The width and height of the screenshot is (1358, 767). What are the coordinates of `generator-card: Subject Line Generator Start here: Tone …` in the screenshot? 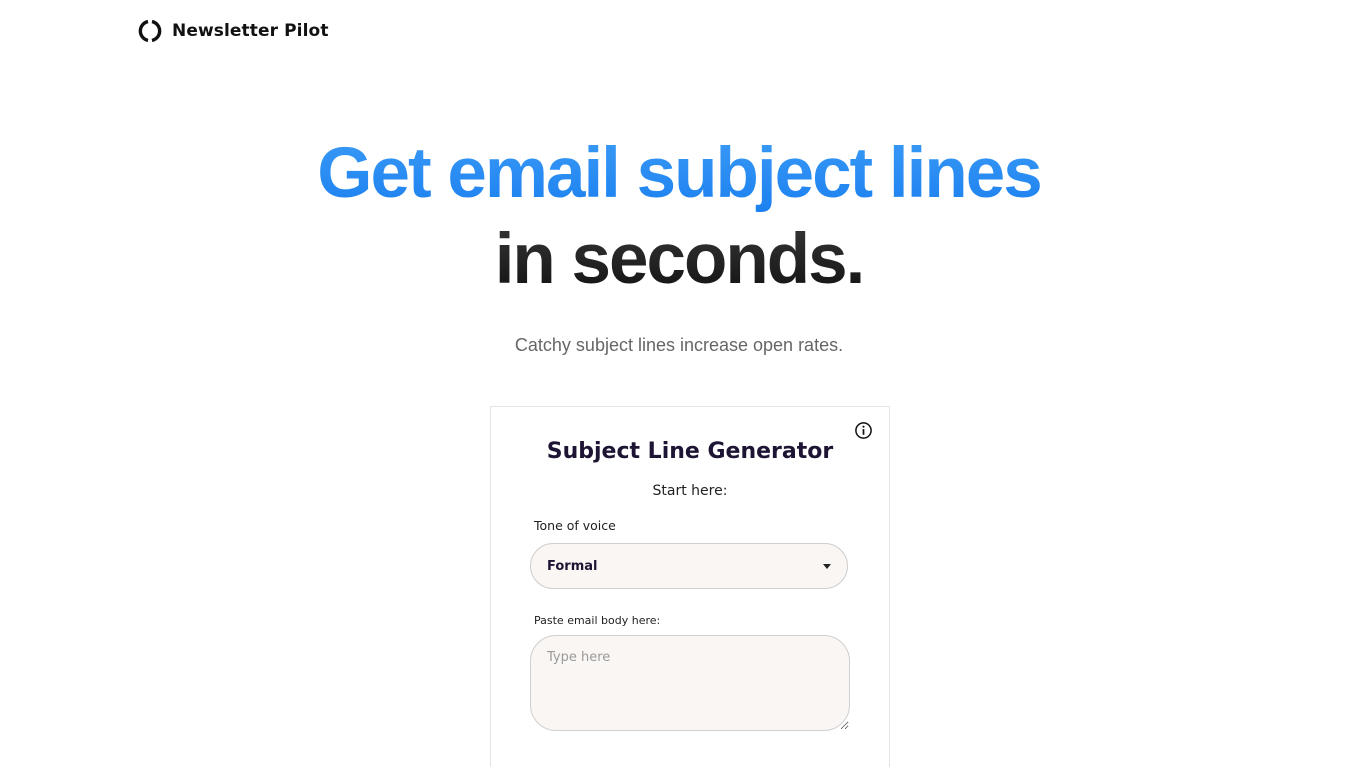 It's located at (690, 586).